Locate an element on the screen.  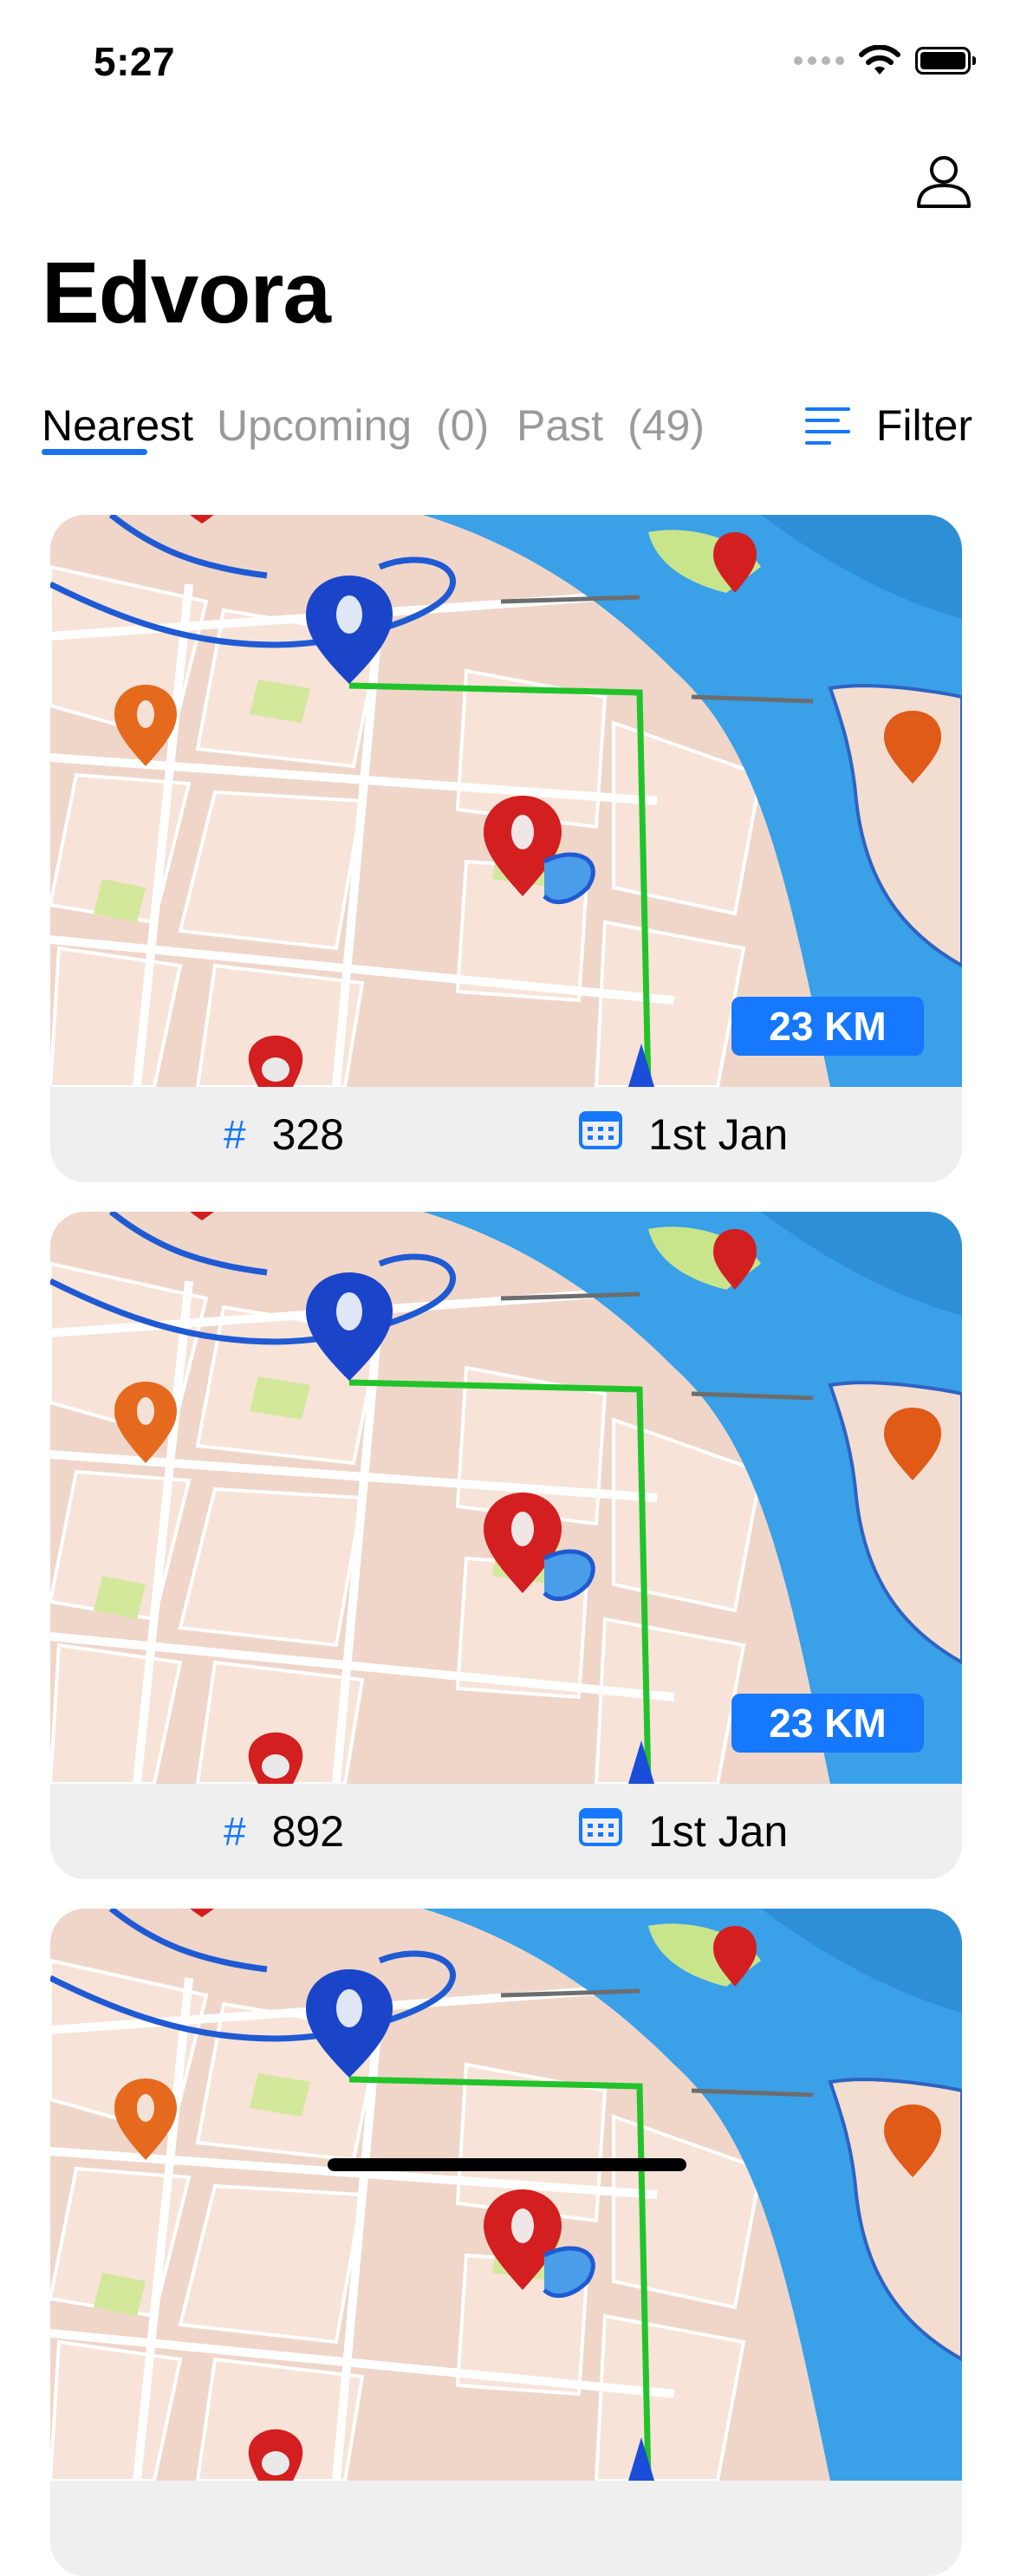
tab-label: Upcoming is located at coordinates (315, 425).